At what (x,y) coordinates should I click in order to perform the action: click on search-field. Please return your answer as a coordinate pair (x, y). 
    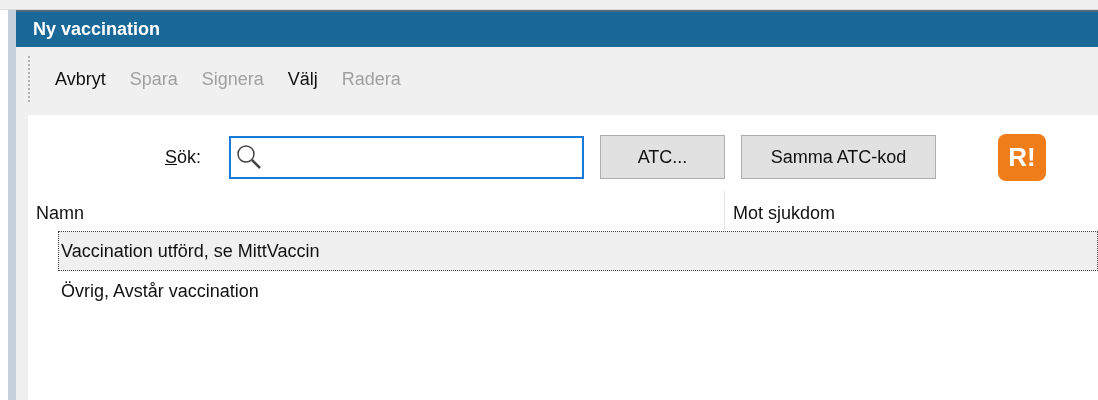
    Looking at the image, I should click on (406, 157).